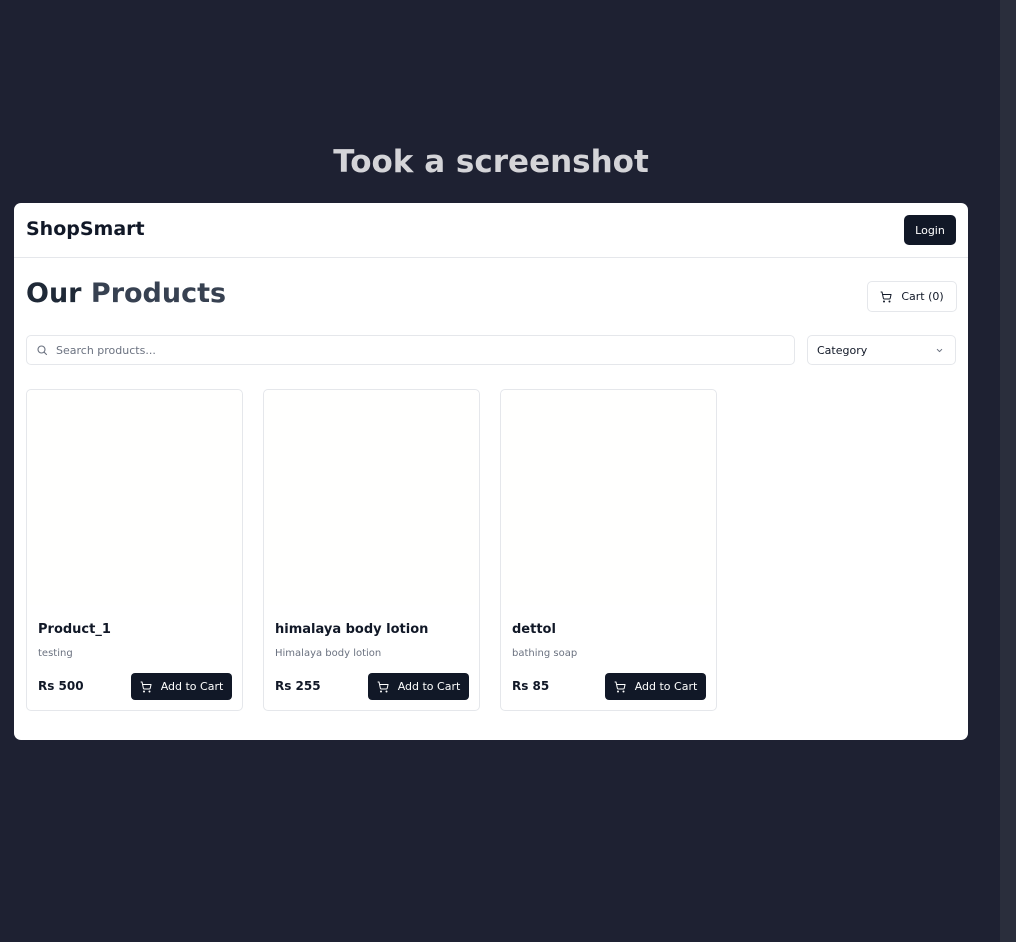  Describe the element at coordinates (545, 653) in the screenshot. I see `product-description: bathing soap` at that location.